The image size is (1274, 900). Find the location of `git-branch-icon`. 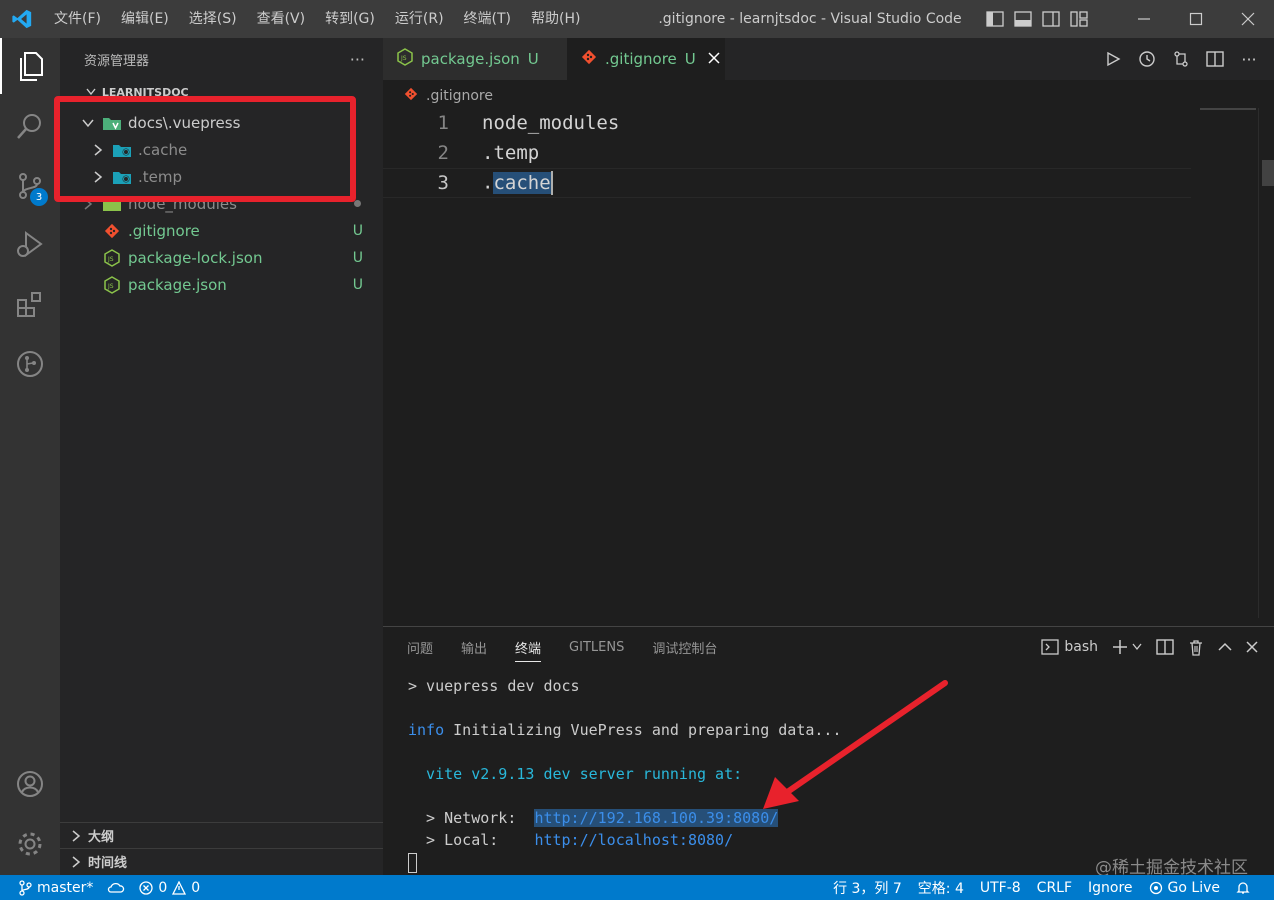

git-branch-icon is located at coordinates (25, 887).